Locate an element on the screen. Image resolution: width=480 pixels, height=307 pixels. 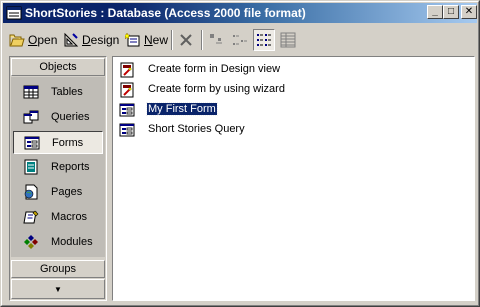
toolbar: Open Design New is located at coordinates (241, 40).